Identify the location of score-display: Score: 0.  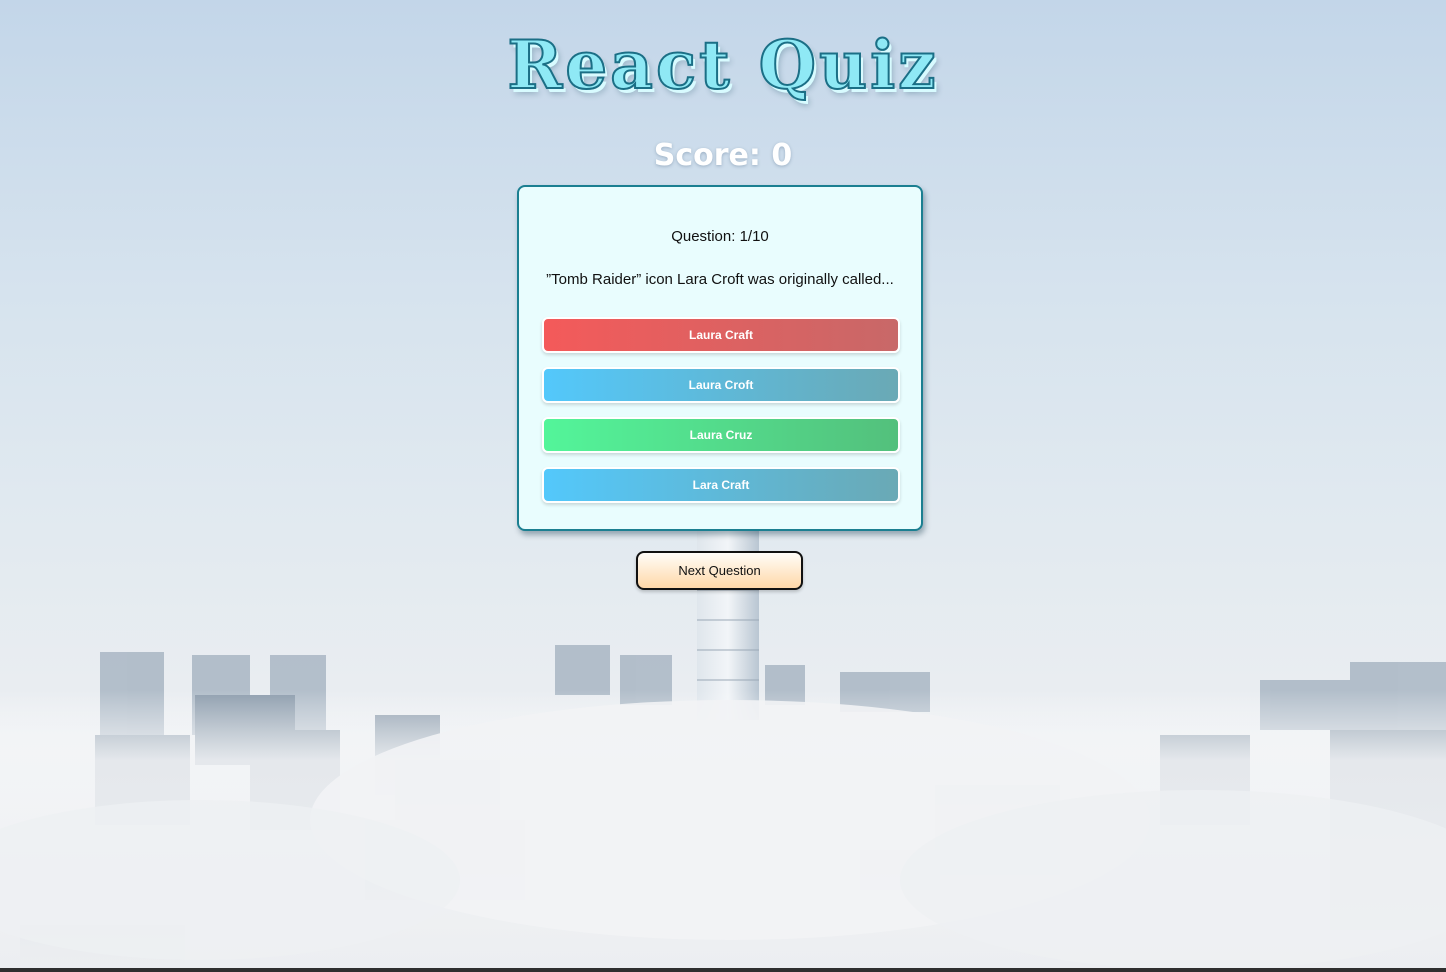
(723, 155).